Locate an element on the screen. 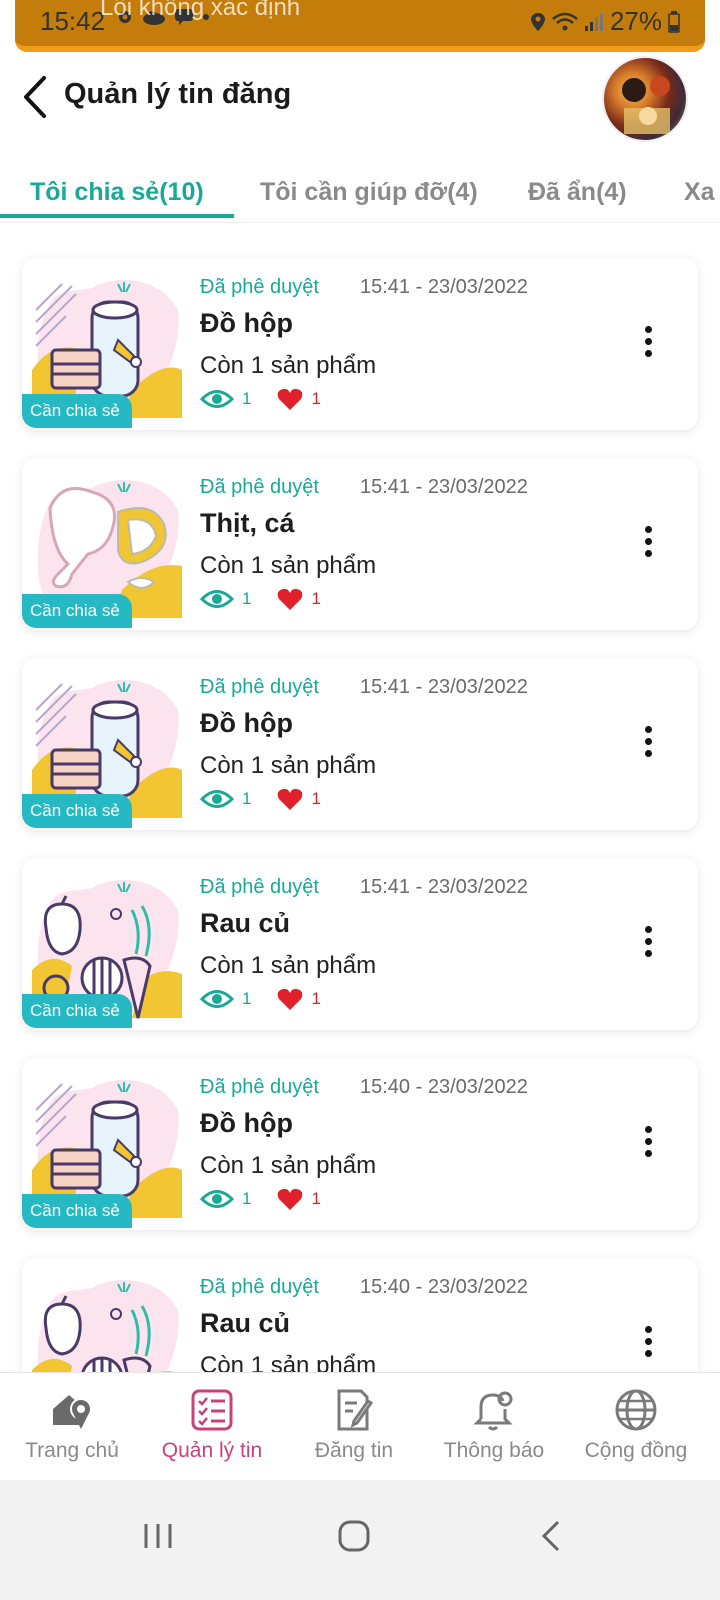 Image resolution: width=720 pixels, height=1600 pixels. home-location-icon is located at coordinates (72, 1412).